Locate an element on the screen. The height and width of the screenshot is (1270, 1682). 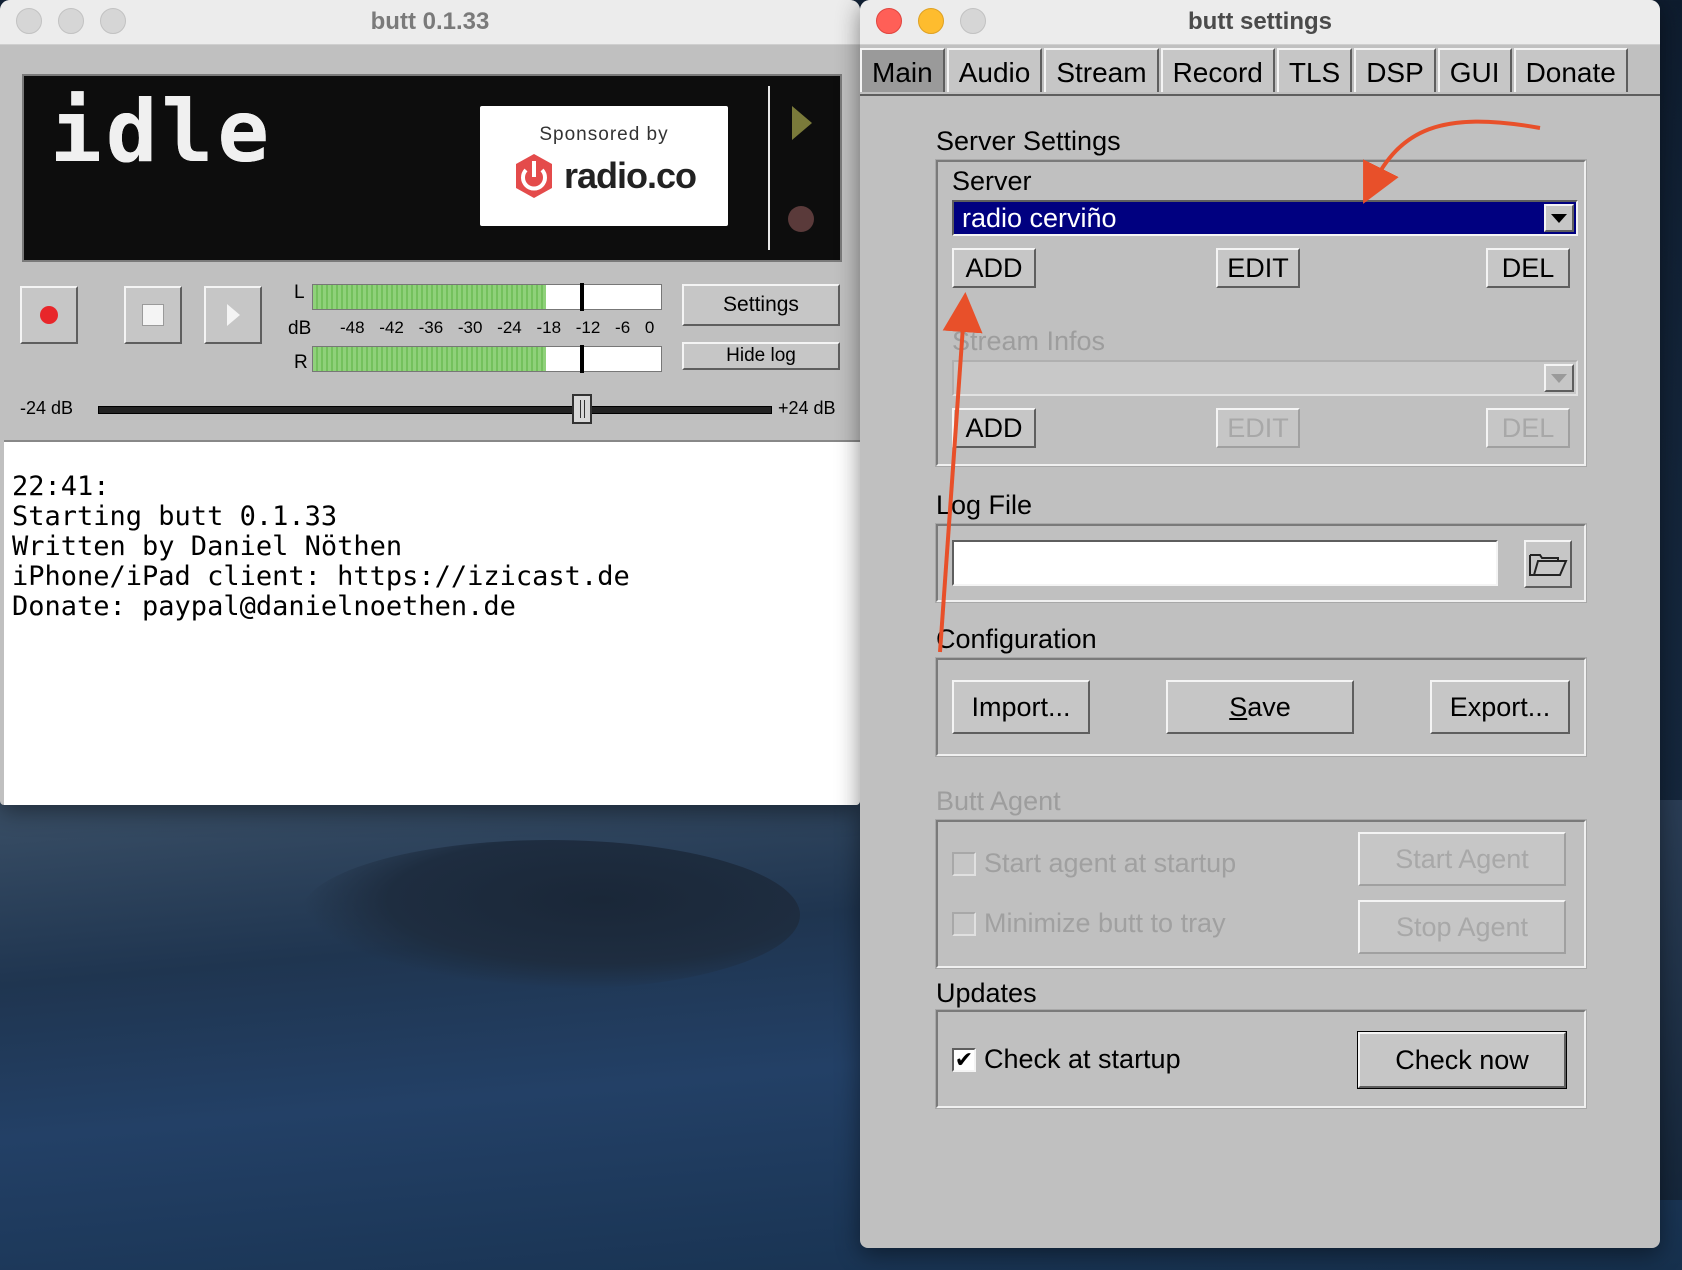
settings-zoom-button is located at coordinates (973, 21).